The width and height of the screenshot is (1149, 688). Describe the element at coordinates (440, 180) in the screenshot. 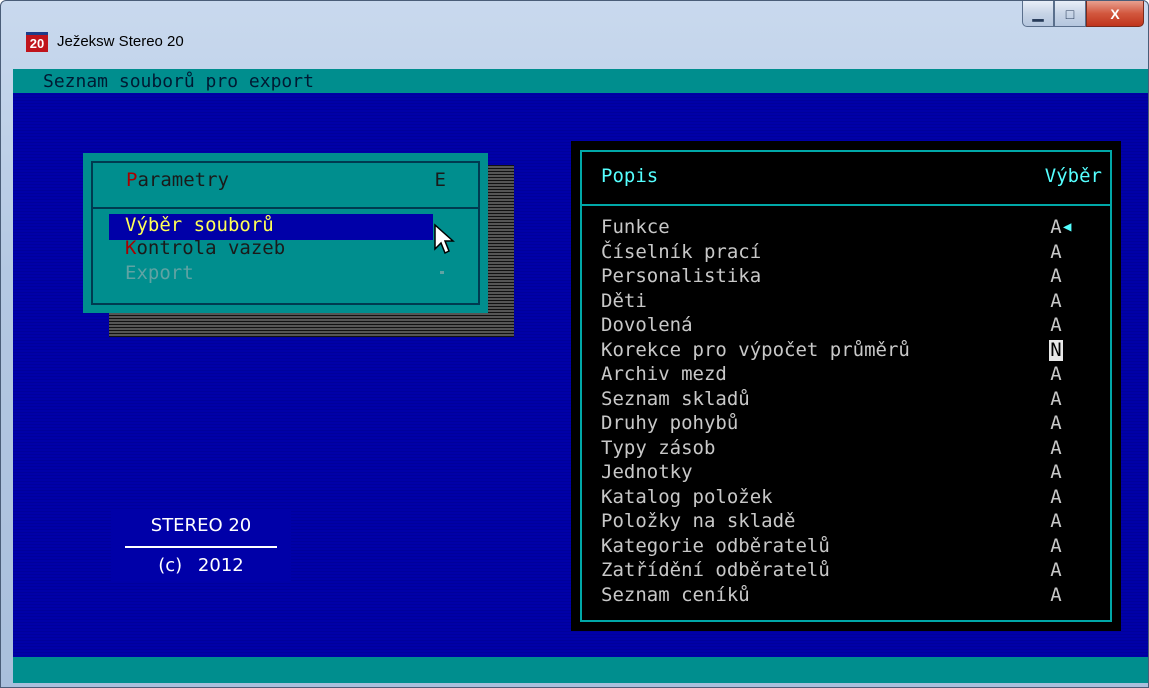

I see `menu-title-key: E` at that location.